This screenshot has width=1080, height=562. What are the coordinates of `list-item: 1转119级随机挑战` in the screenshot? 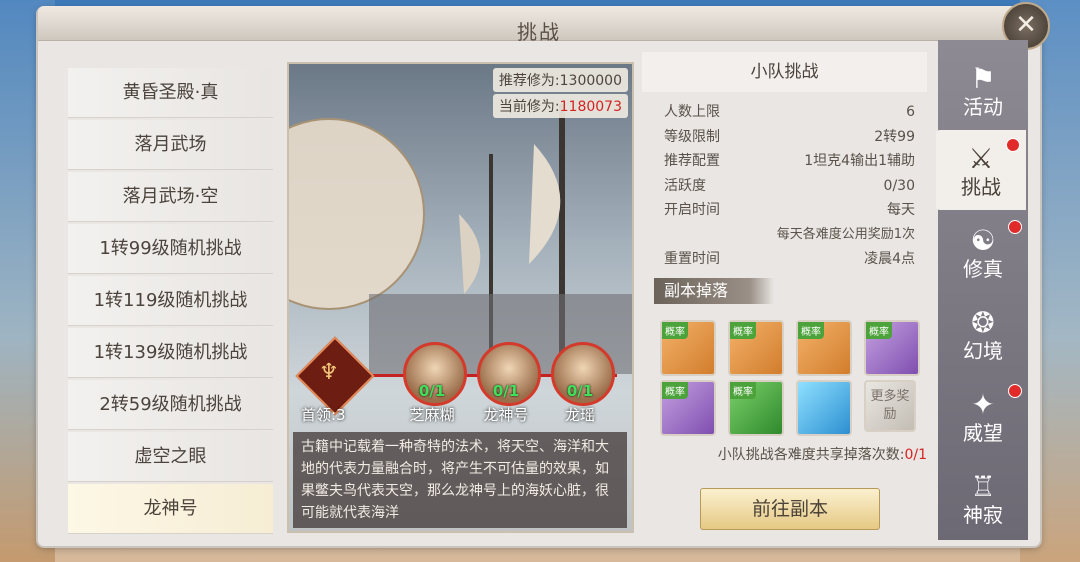 It's located at (170, 301).